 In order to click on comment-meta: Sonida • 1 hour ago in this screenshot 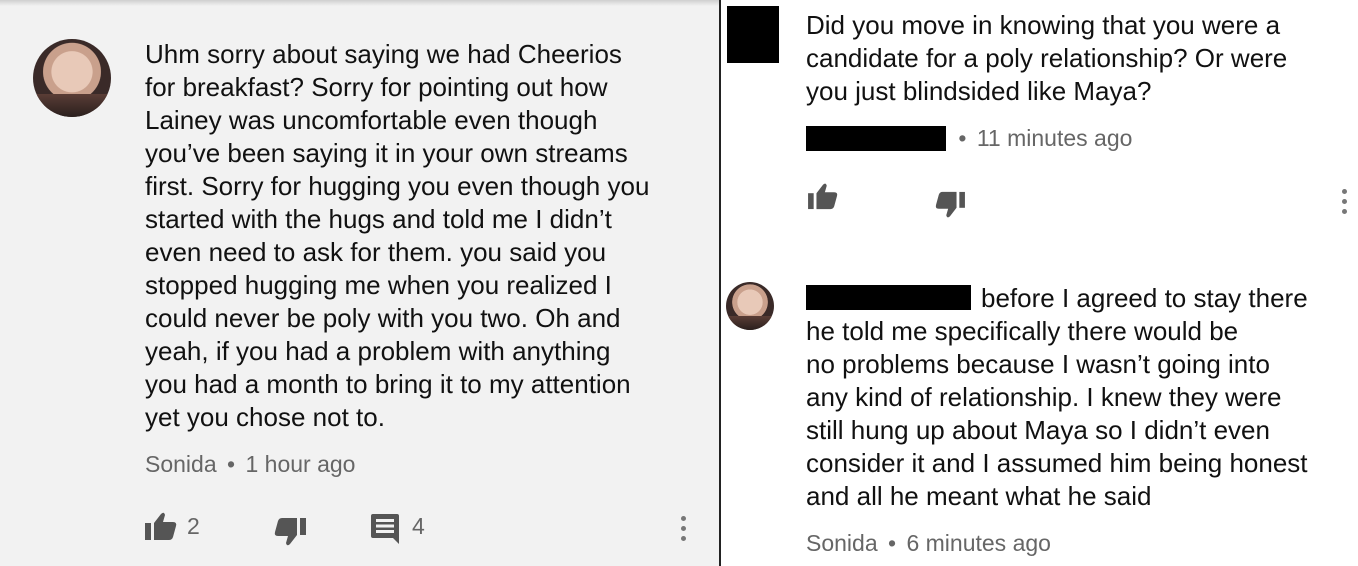, I will do `click(250, 464)`.